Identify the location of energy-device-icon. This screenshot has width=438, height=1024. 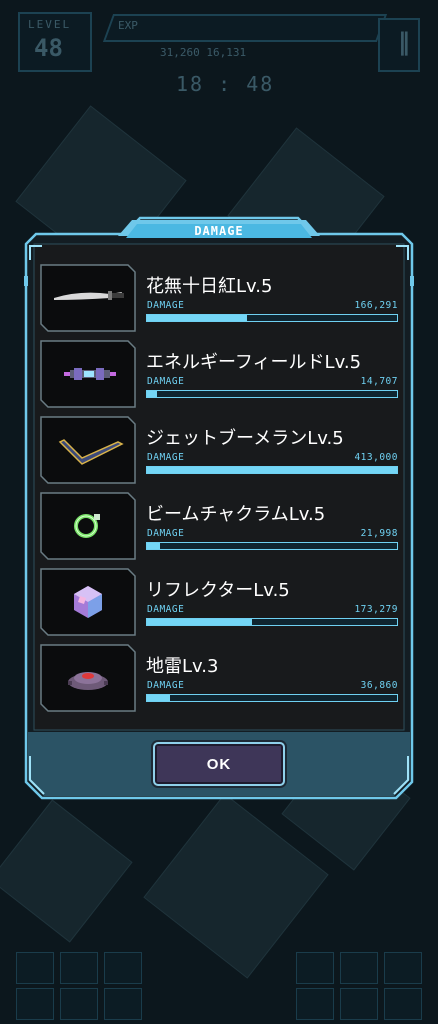
(90, 374).